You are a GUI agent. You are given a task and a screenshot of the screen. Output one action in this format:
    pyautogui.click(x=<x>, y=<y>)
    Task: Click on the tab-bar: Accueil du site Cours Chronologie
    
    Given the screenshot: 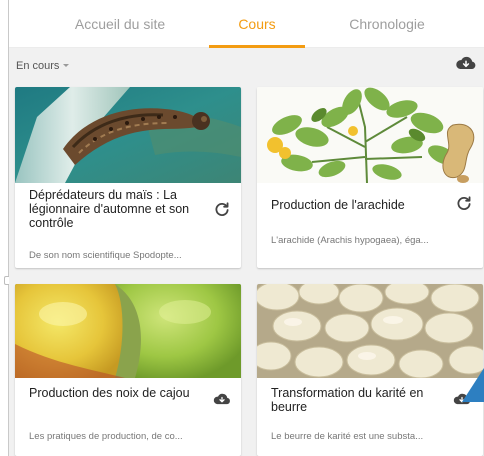 What is the action you would take?
    pyautogui.click(x=246, y=24)
    